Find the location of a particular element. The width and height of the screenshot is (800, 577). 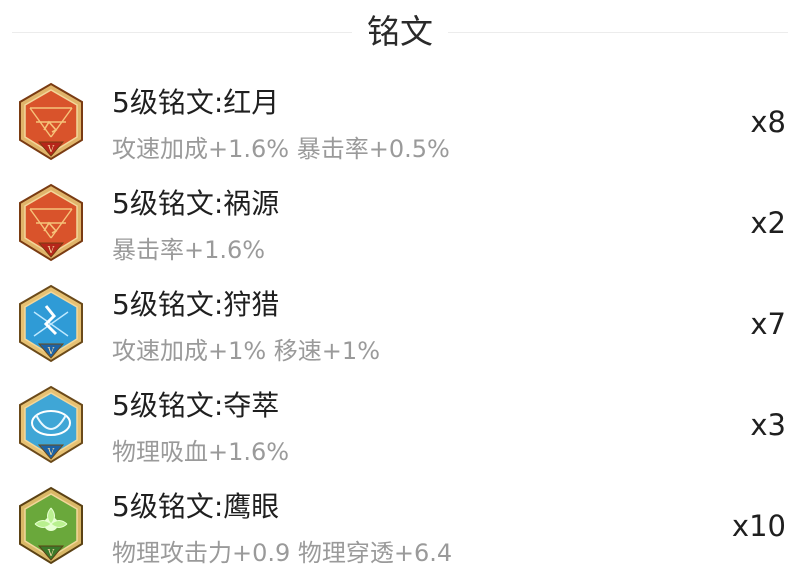

inscription-effect: 攻速加成+1% 移速+1% is located at coordinates (246, 351).